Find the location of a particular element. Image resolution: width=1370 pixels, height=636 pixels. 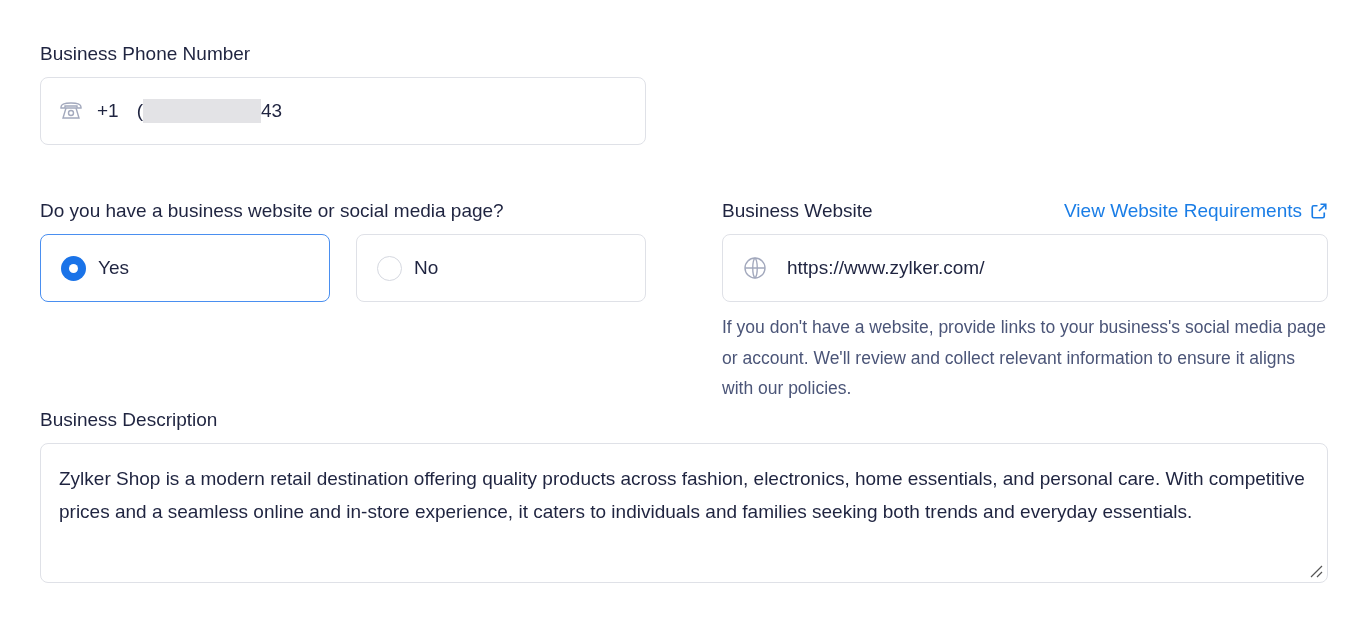

help-text: If you don't have a website, provide links to your business's social media page or account. We'll review and collect relevant information to ensure it aligns with our policies. is located at coordinates (1024, 358).